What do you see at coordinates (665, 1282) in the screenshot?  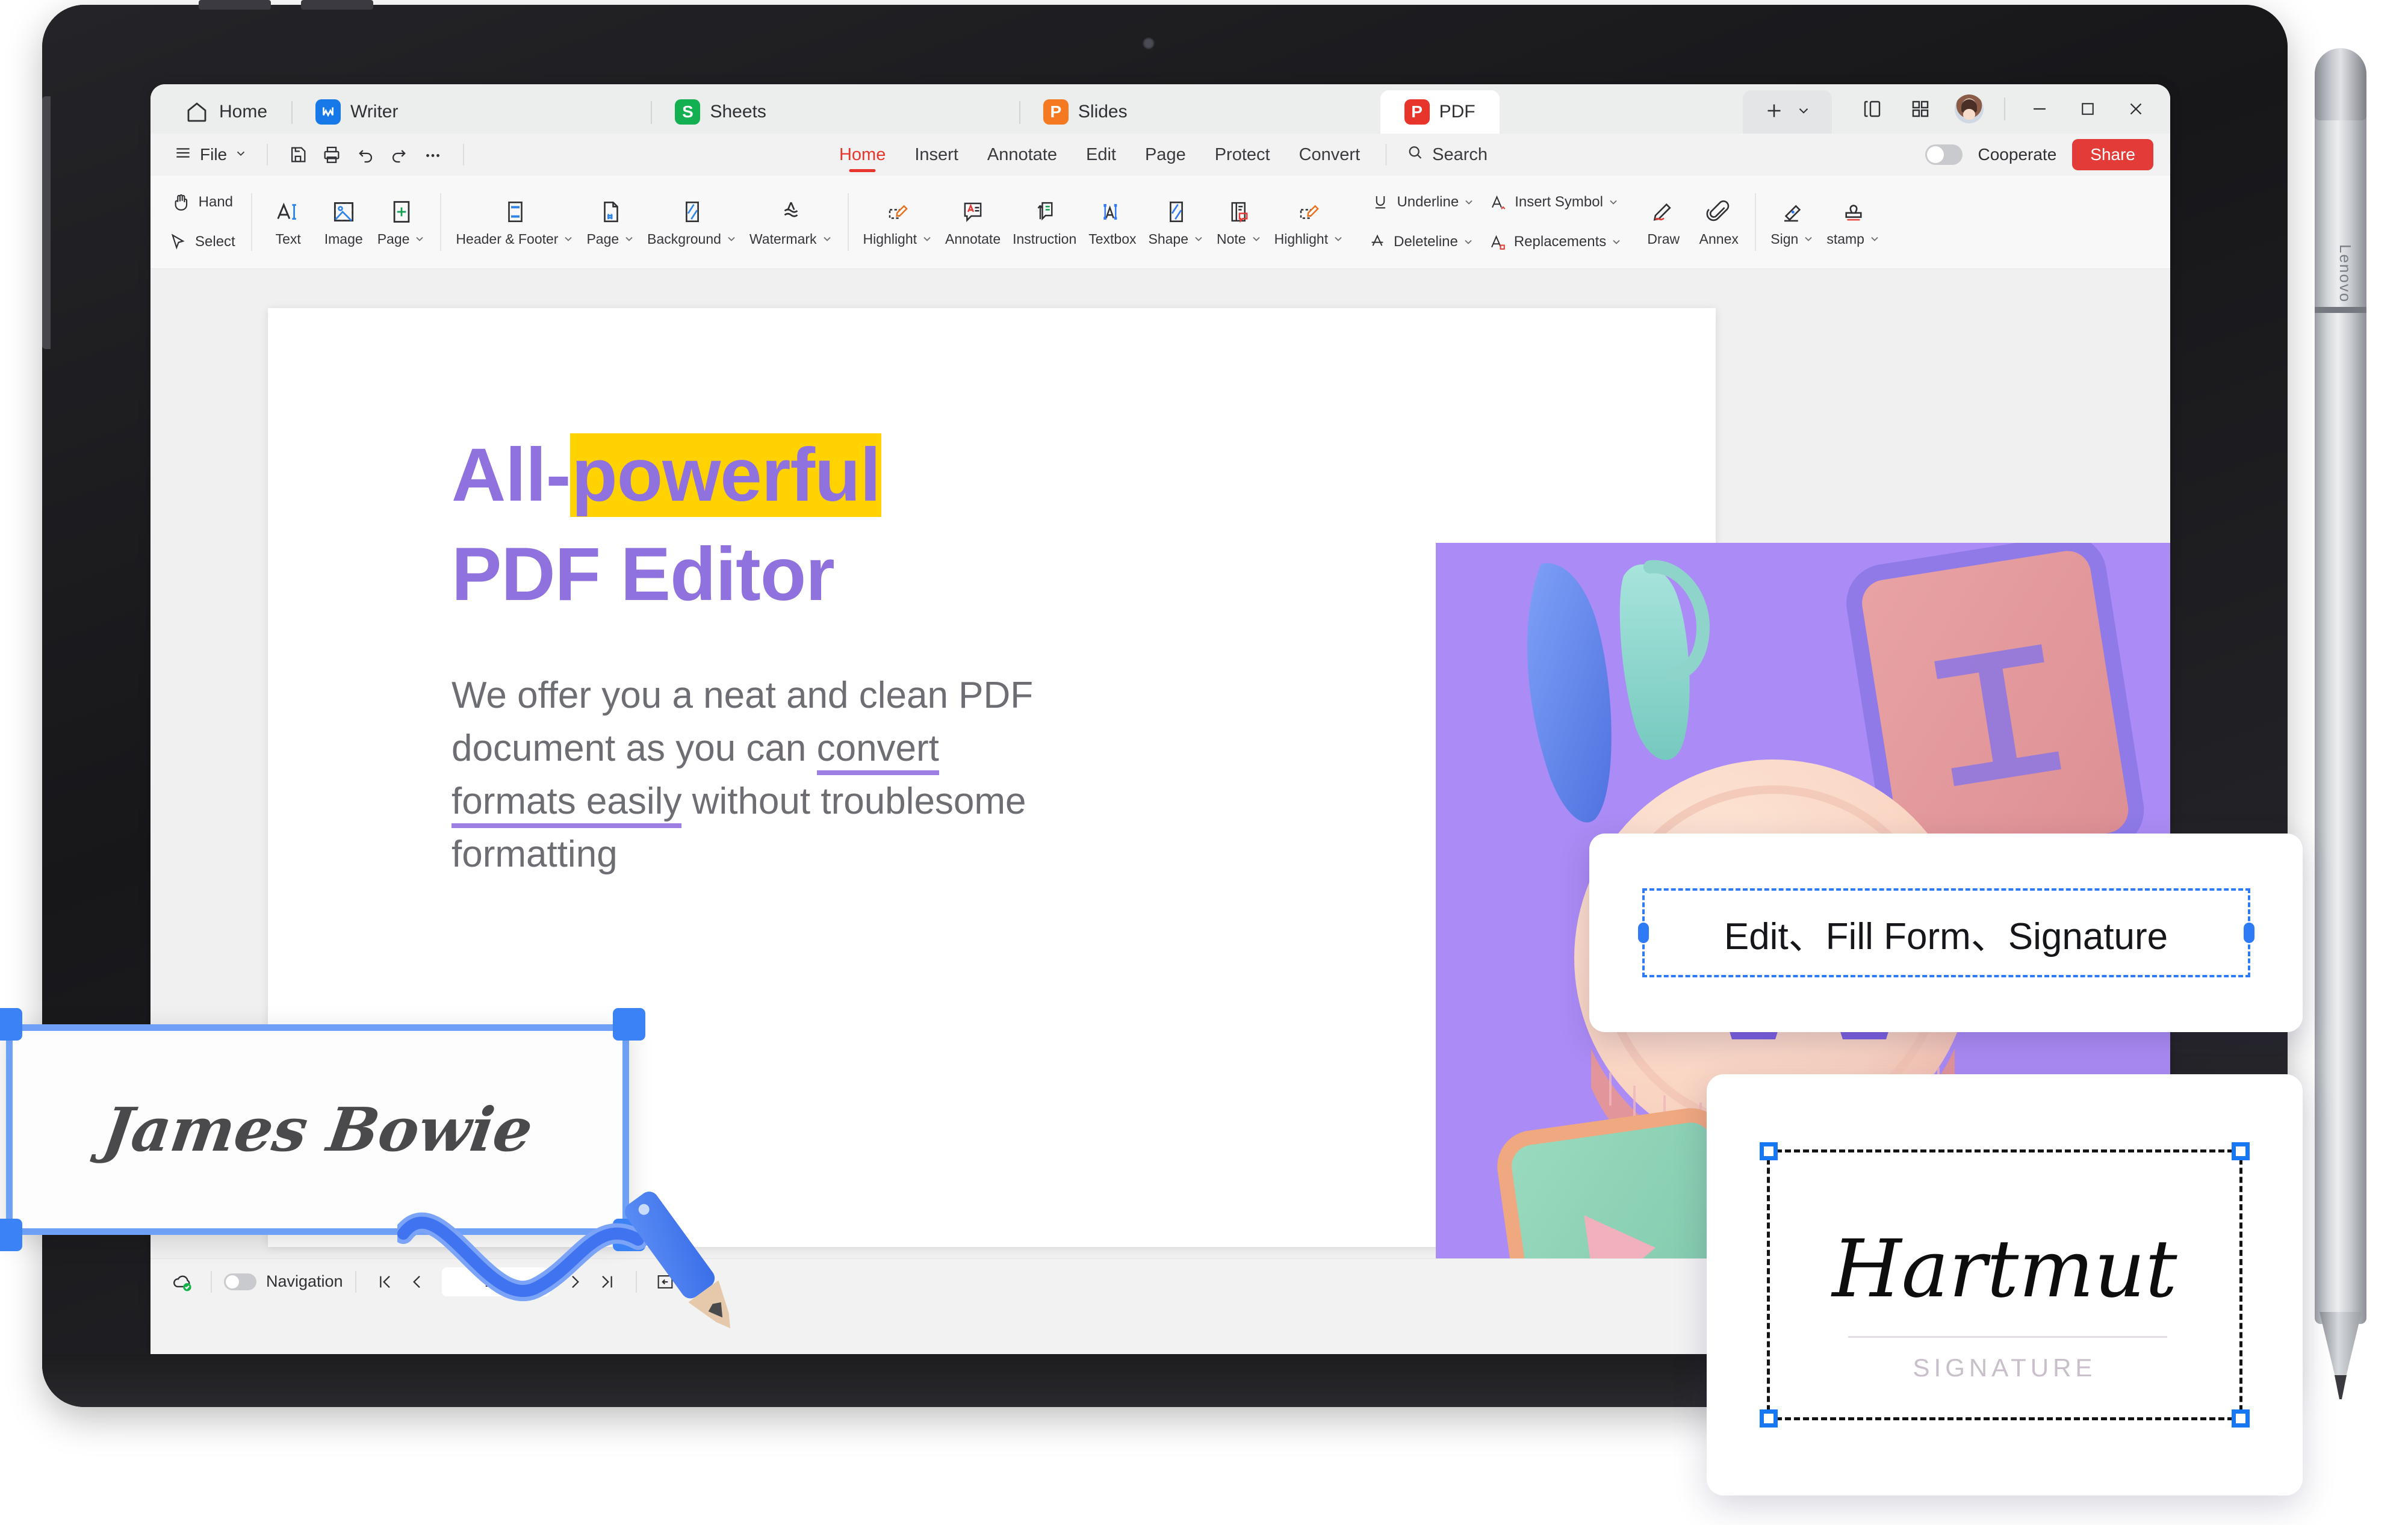 I see `previous-view-icon` at bounding box center [665, 1282].